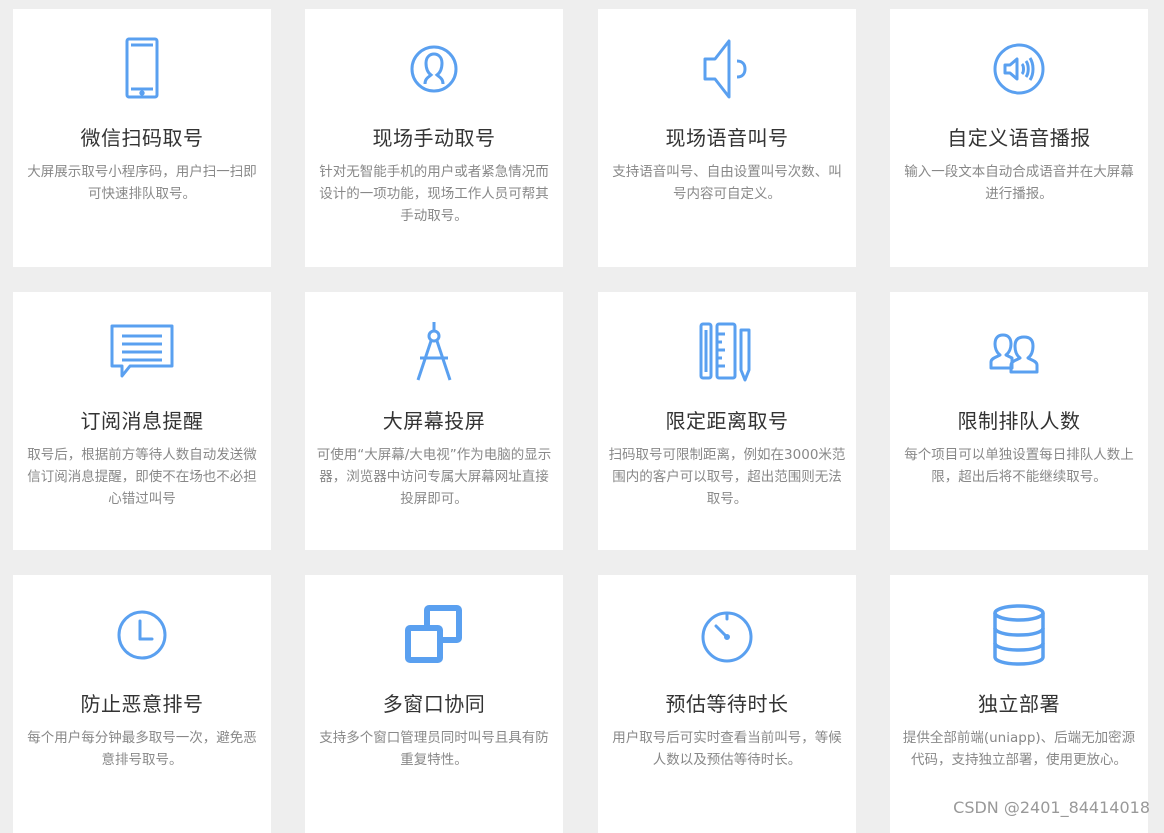 This screenshot has height=833, width=1164. I want to click on feature-title: 现场语音叫号, so click(727, 138).